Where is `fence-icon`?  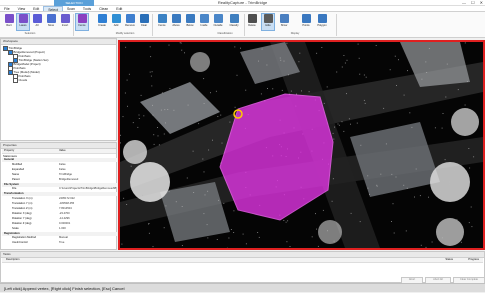
fence-icon is located at coordinates (82, 18).